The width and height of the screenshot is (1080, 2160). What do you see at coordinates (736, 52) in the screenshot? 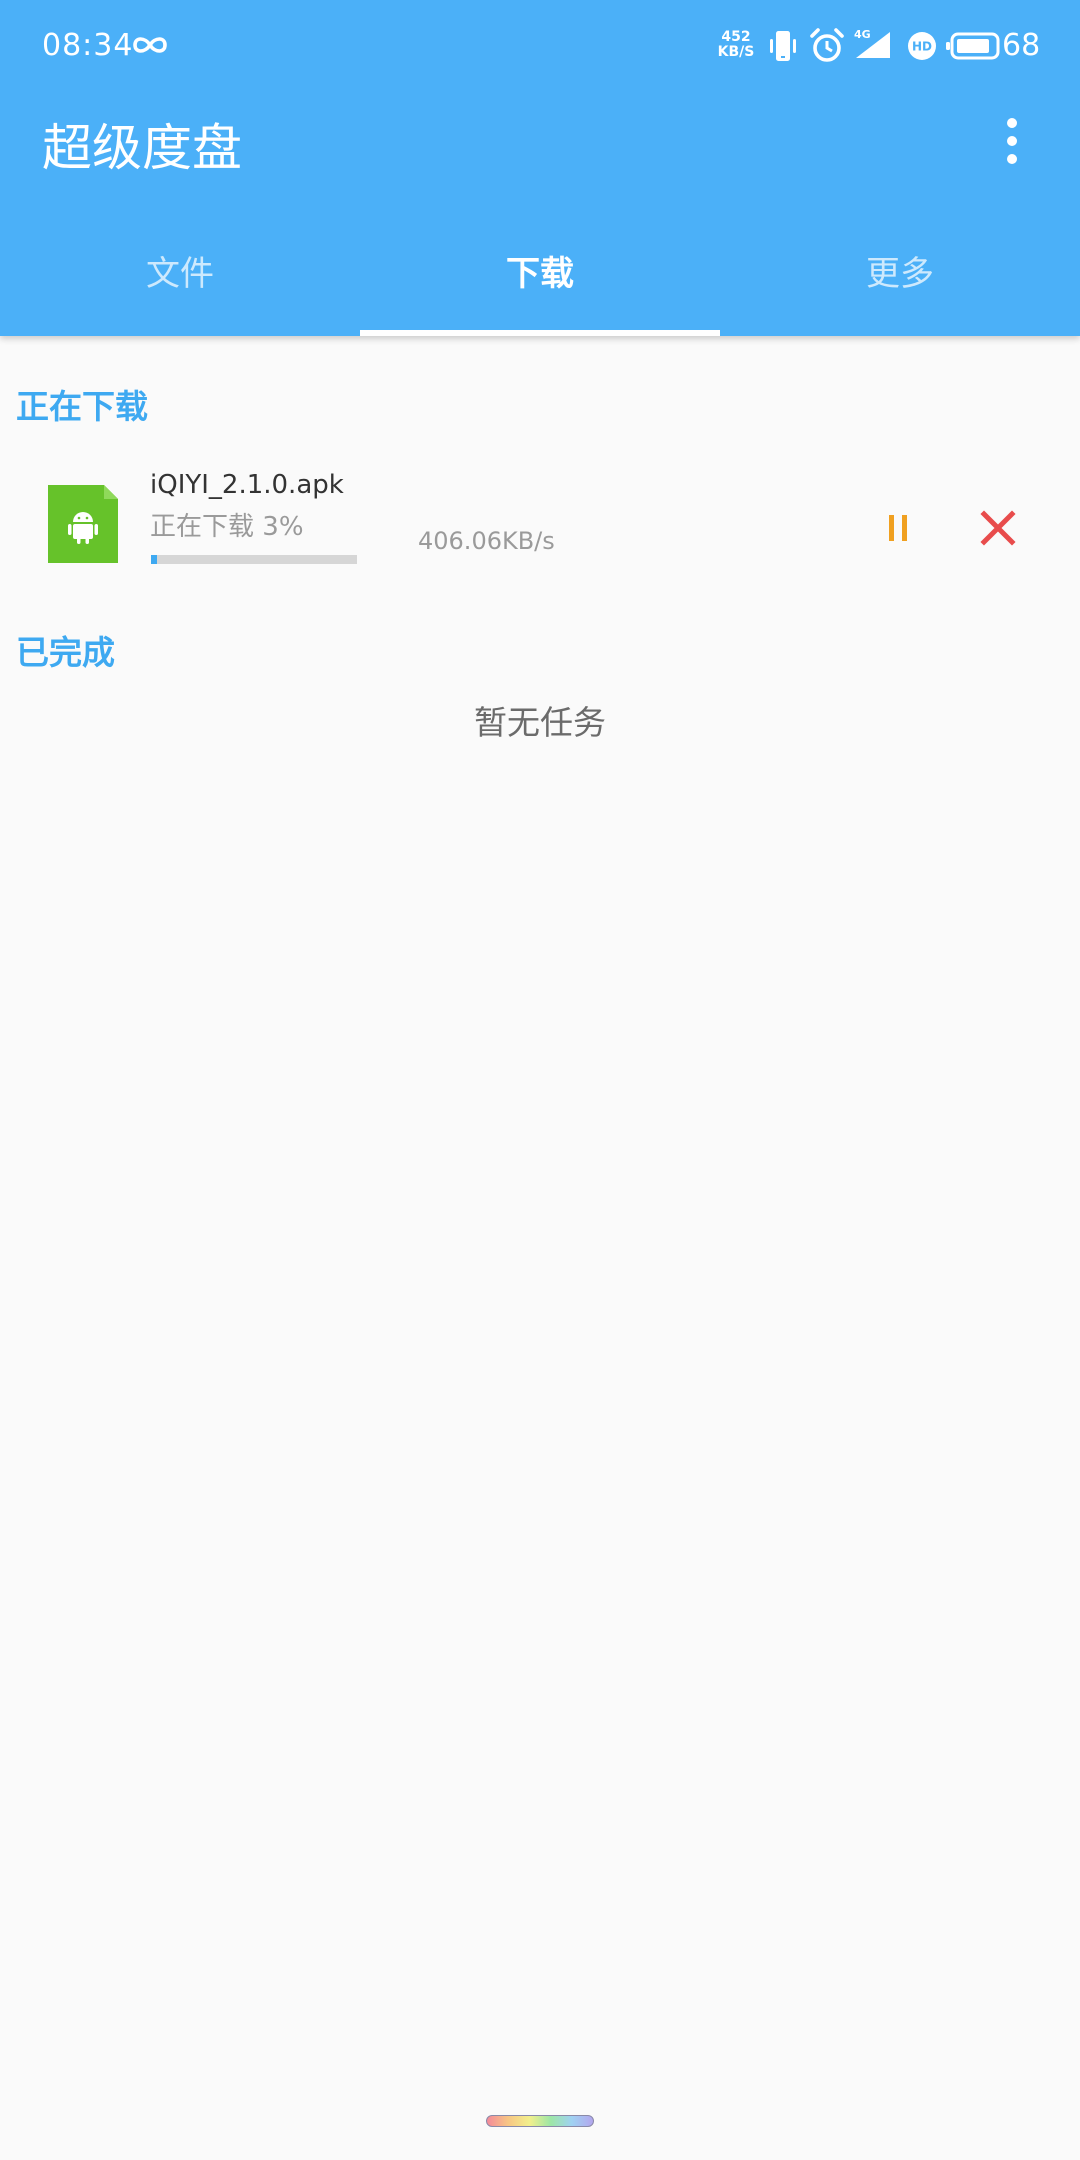
I see `network-speed-unit: KB/S` at bounding box center [736, 52].